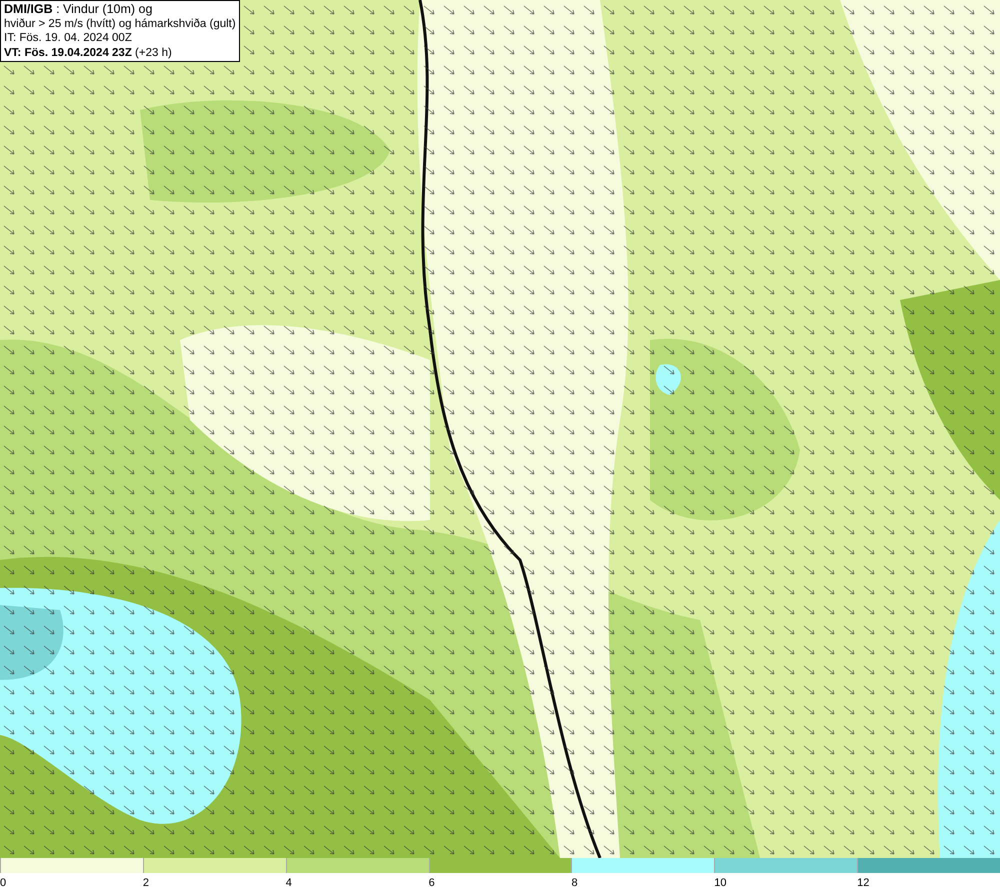 Image resolution: width=1000 pixels, height=887 pixels. What do you see at coordinates (68, 38) in the screenshot?
I see `title-line: IT: Fös. 19. 04. 2024 00Z` at bounding box center [68, 38].